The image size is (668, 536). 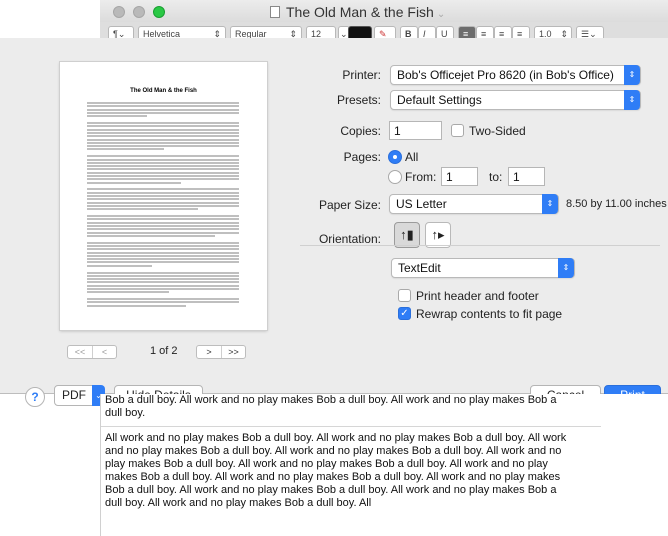 What do you see at coordinates (459, 176) in the screenshot?
I see `pages-from-field: 1` at bounding box center [459, 176].